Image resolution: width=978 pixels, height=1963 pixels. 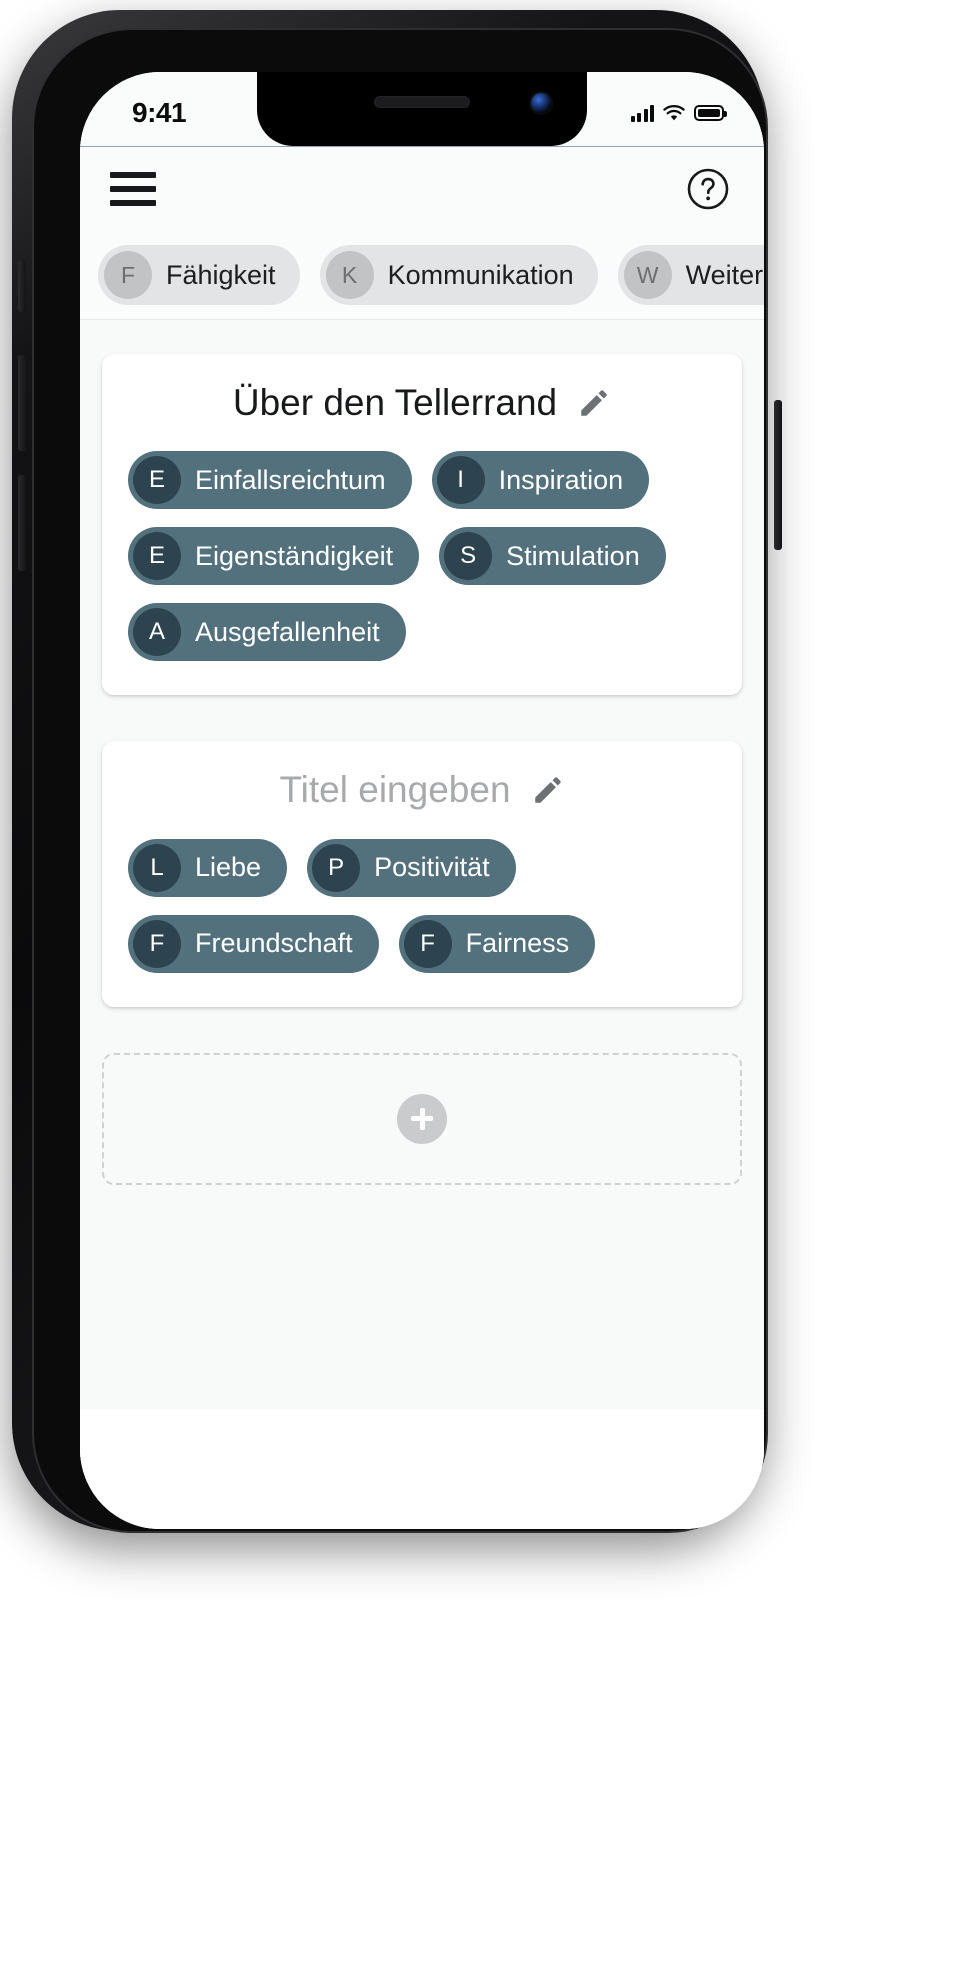 I want to click on phone-volume-down-button, so click(x=22, y=523).